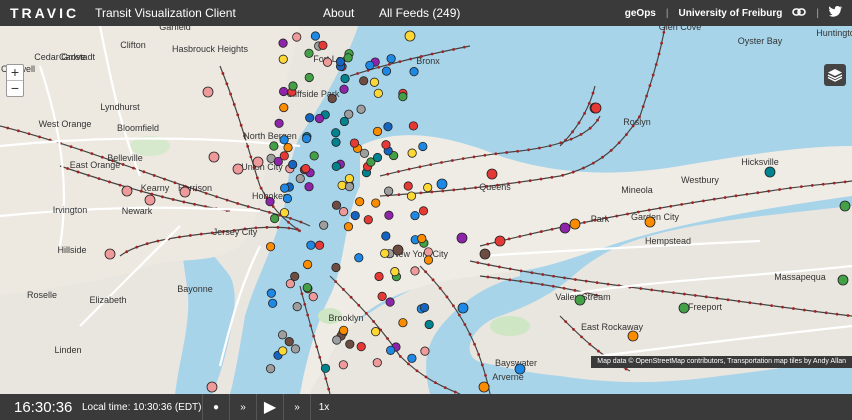  Describe the element at coordinates (15, 72) in the screenshot. I see `zoom-in-button: +` at that location.